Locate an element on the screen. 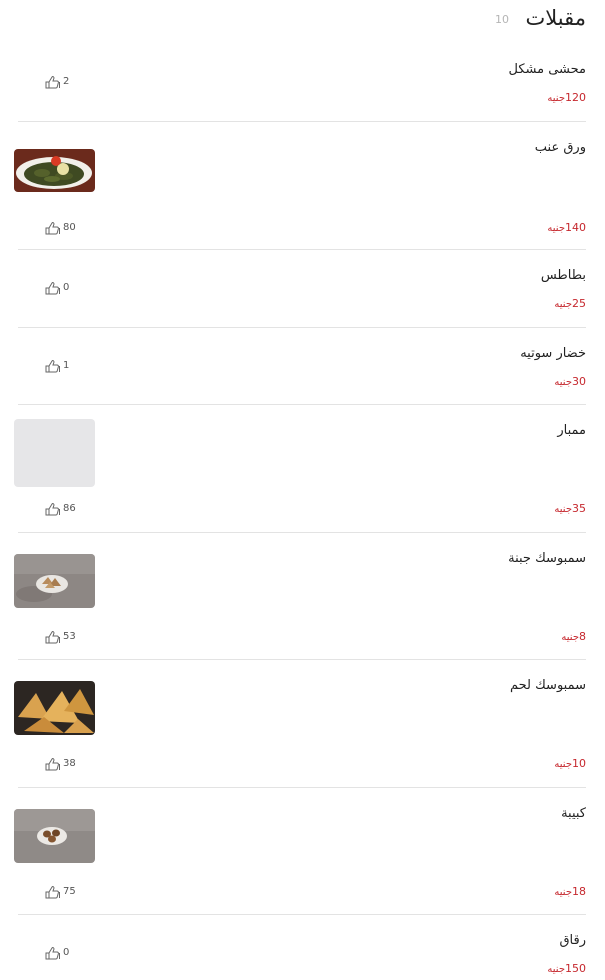  like-button: 75 is located at coordinates (60, 892).